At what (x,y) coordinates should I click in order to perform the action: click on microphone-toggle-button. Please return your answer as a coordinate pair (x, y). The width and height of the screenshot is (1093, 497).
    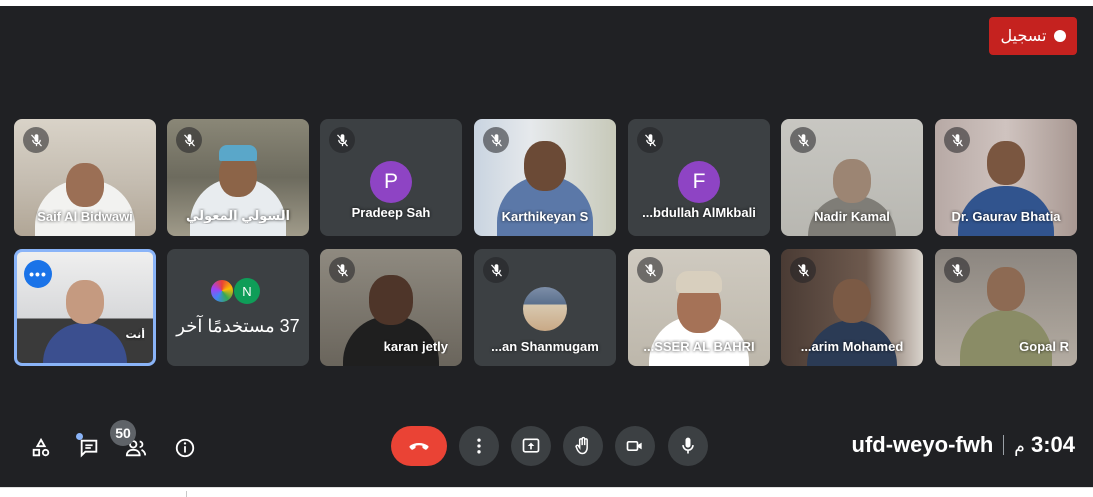
    Looking at the image, I should click on (688, 446).